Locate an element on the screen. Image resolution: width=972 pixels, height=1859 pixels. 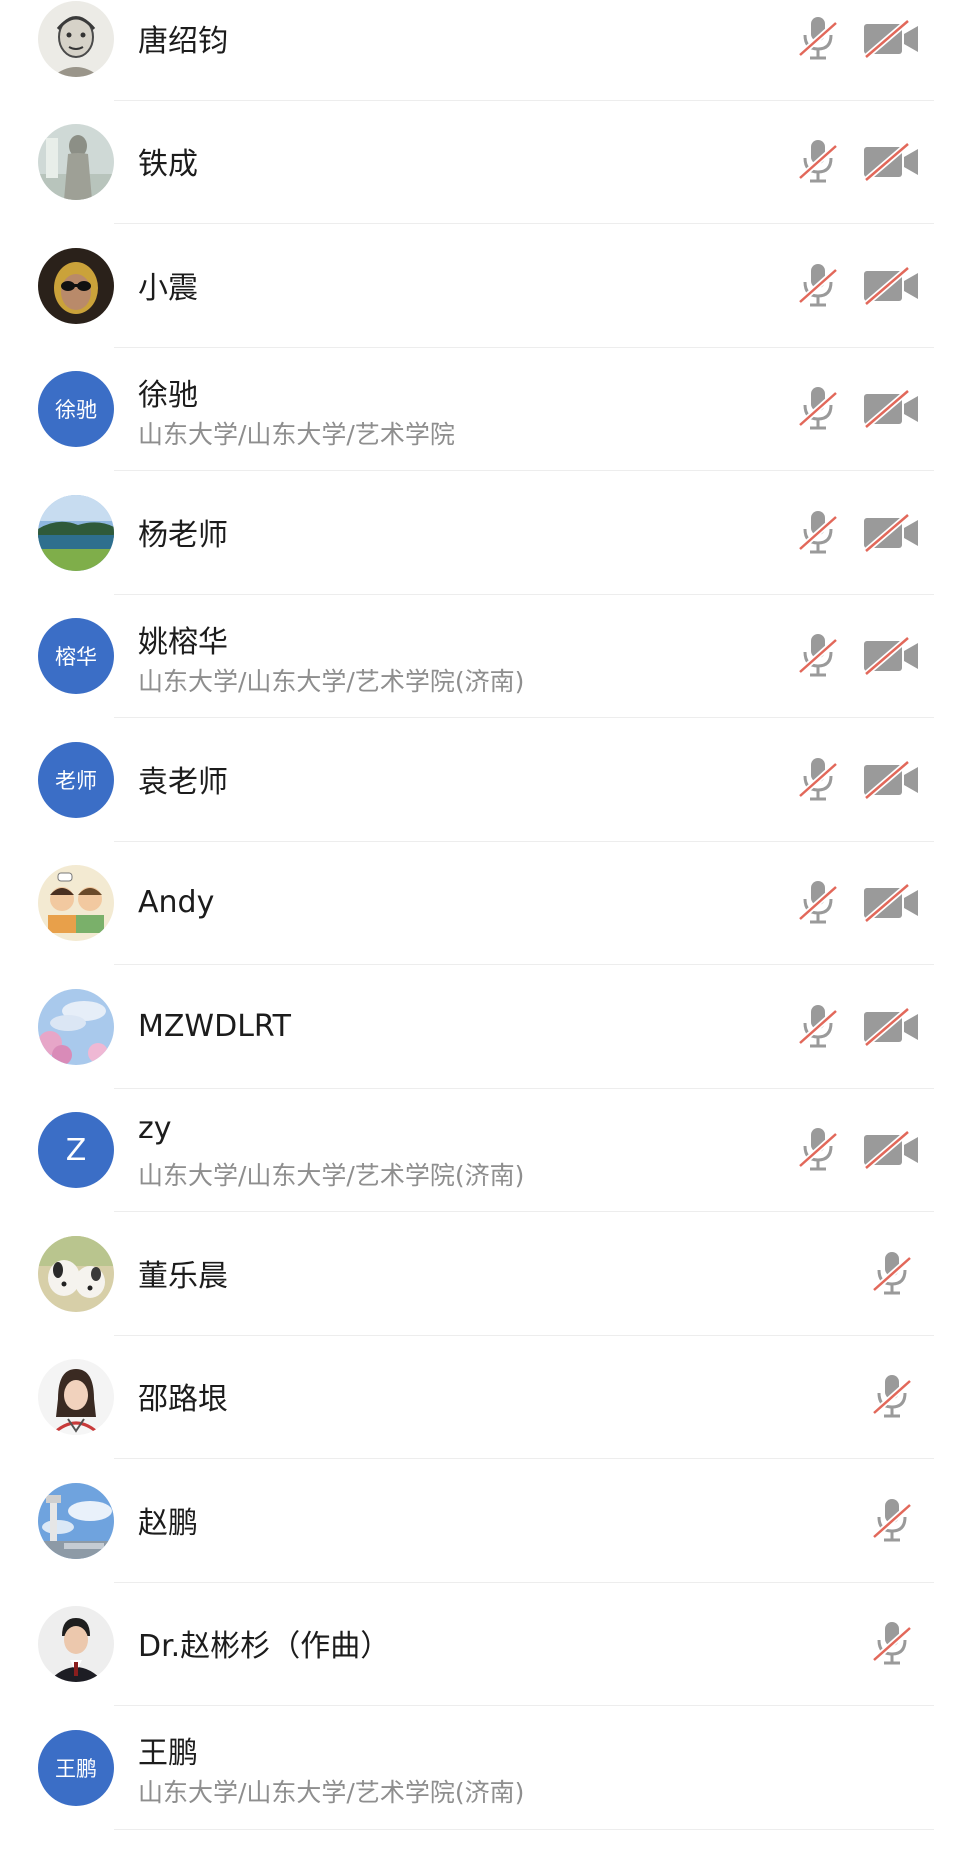
avatar: 王鹏 is located at coordinates (76, 1767).